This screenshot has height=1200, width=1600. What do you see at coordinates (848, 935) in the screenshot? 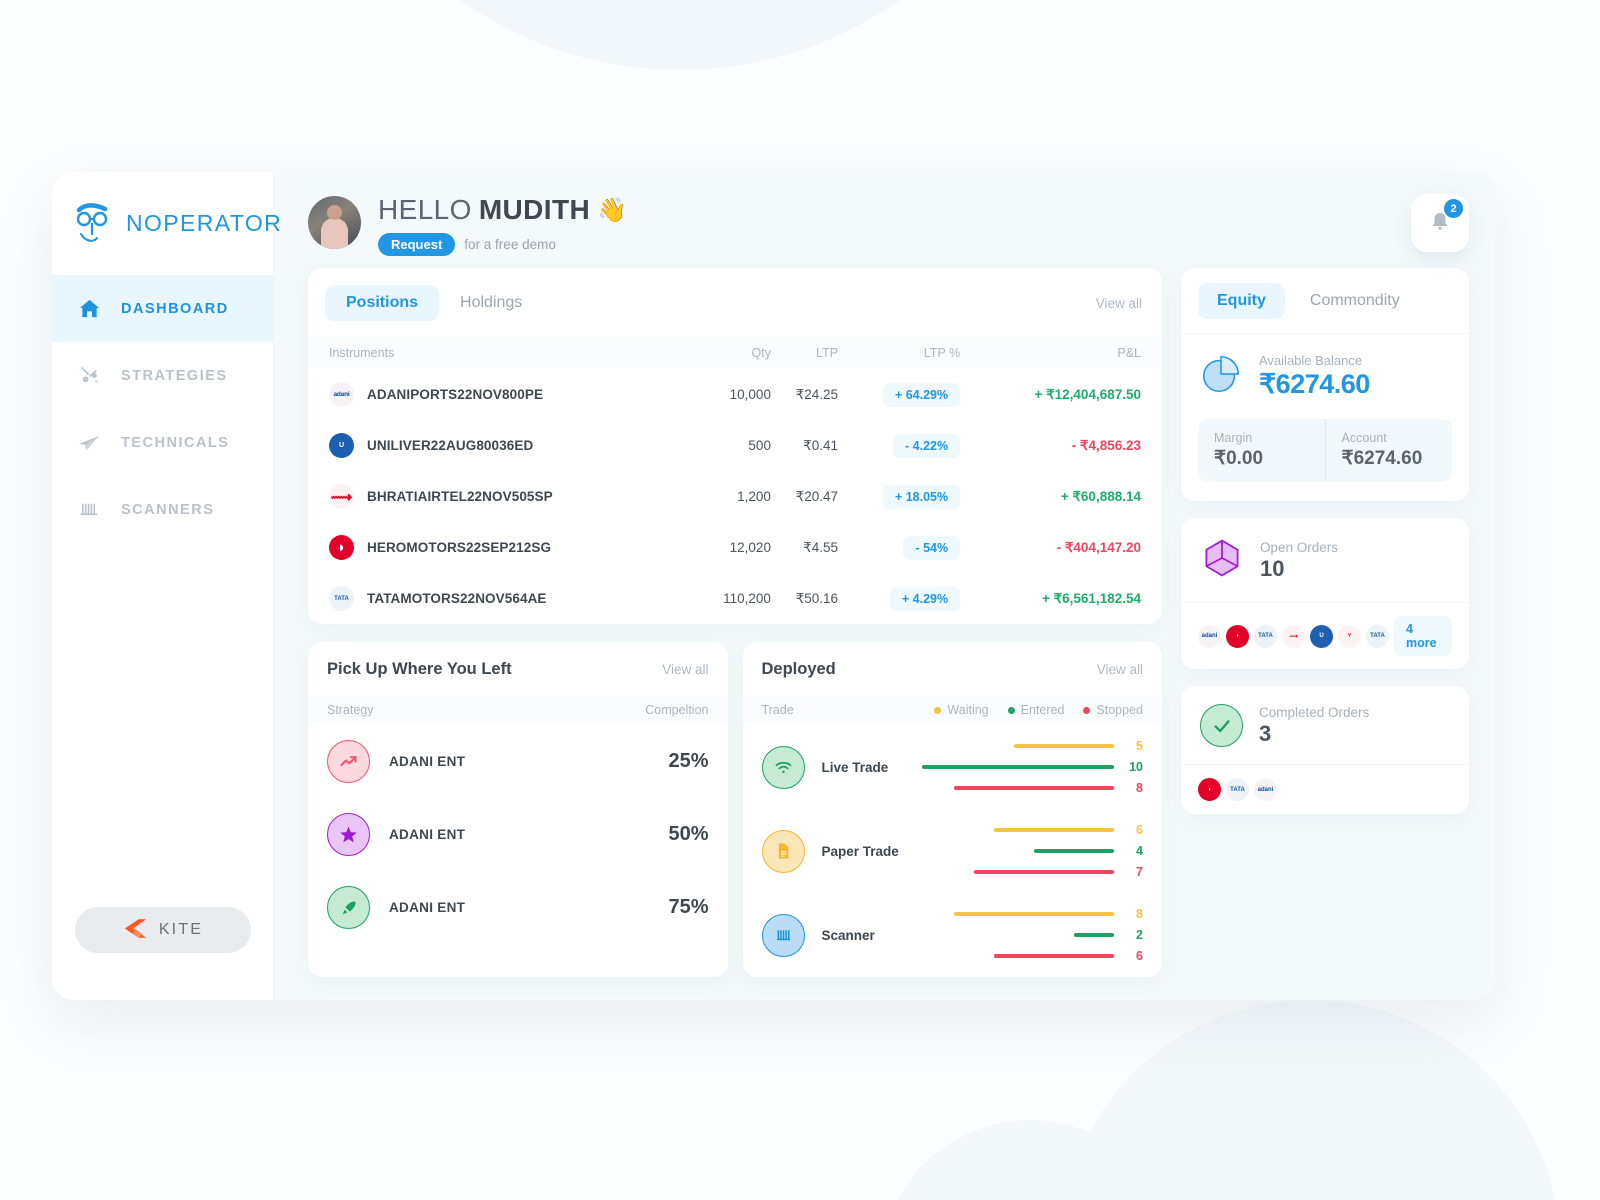
I see `trade-name: Scanner` at bounding box center [848, 935].